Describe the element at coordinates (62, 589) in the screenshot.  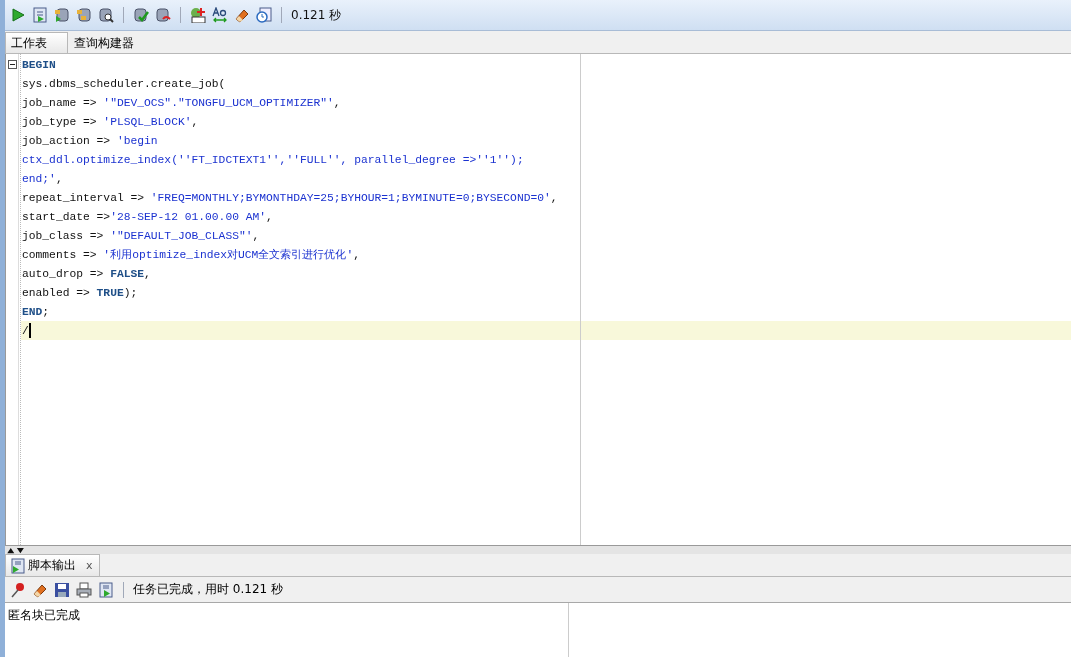
I see `save-icon` at that location.